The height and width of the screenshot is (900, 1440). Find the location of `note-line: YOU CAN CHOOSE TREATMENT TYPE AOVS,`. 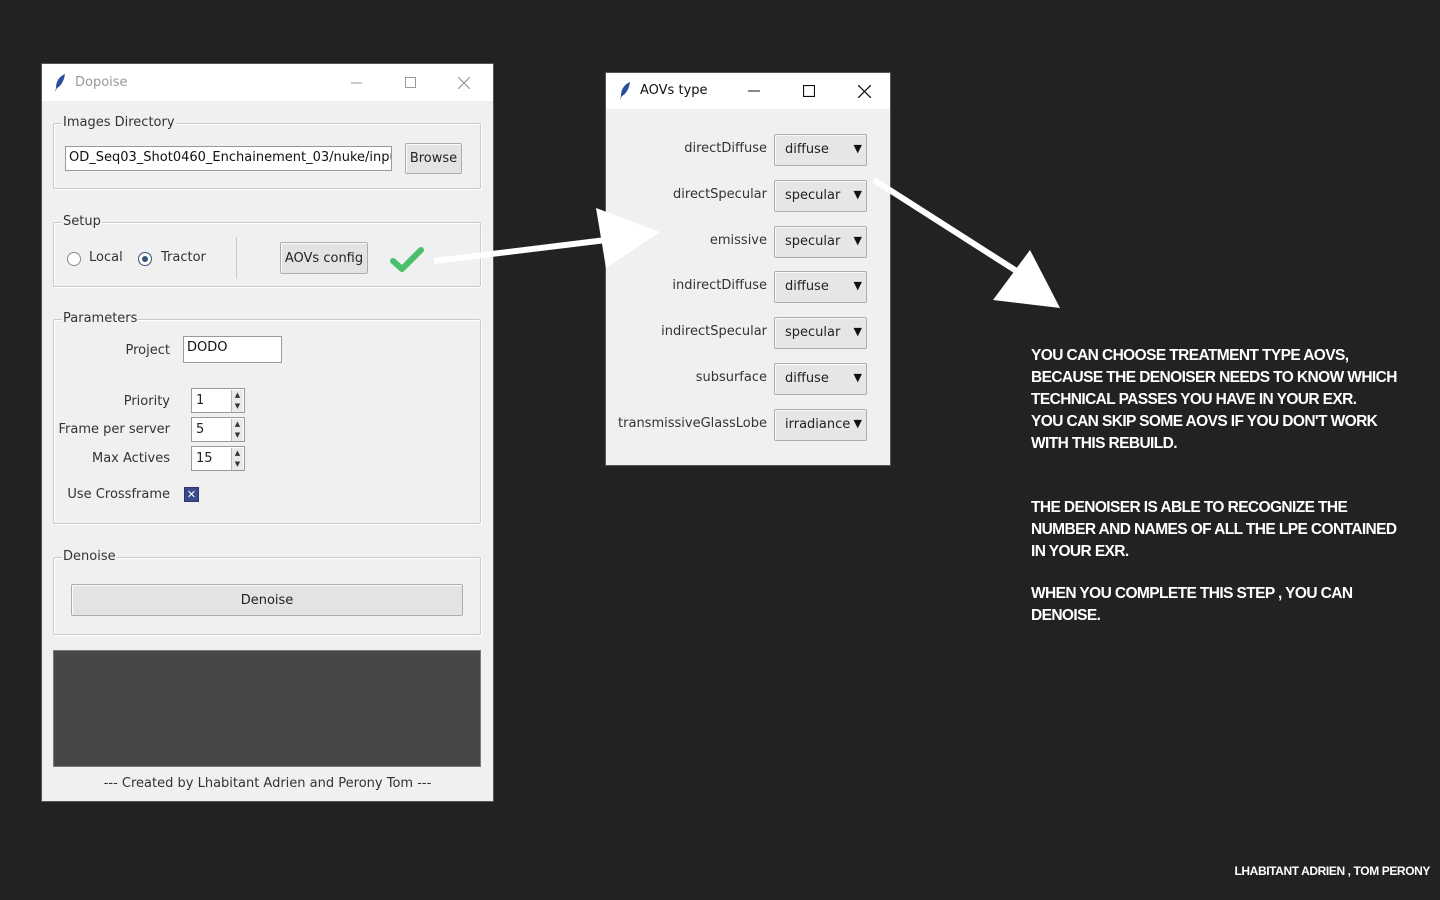

note-line: YOU CAN CHOOSE TREATMENT TYPE AOVS, is located at coordinates (1190, 355).